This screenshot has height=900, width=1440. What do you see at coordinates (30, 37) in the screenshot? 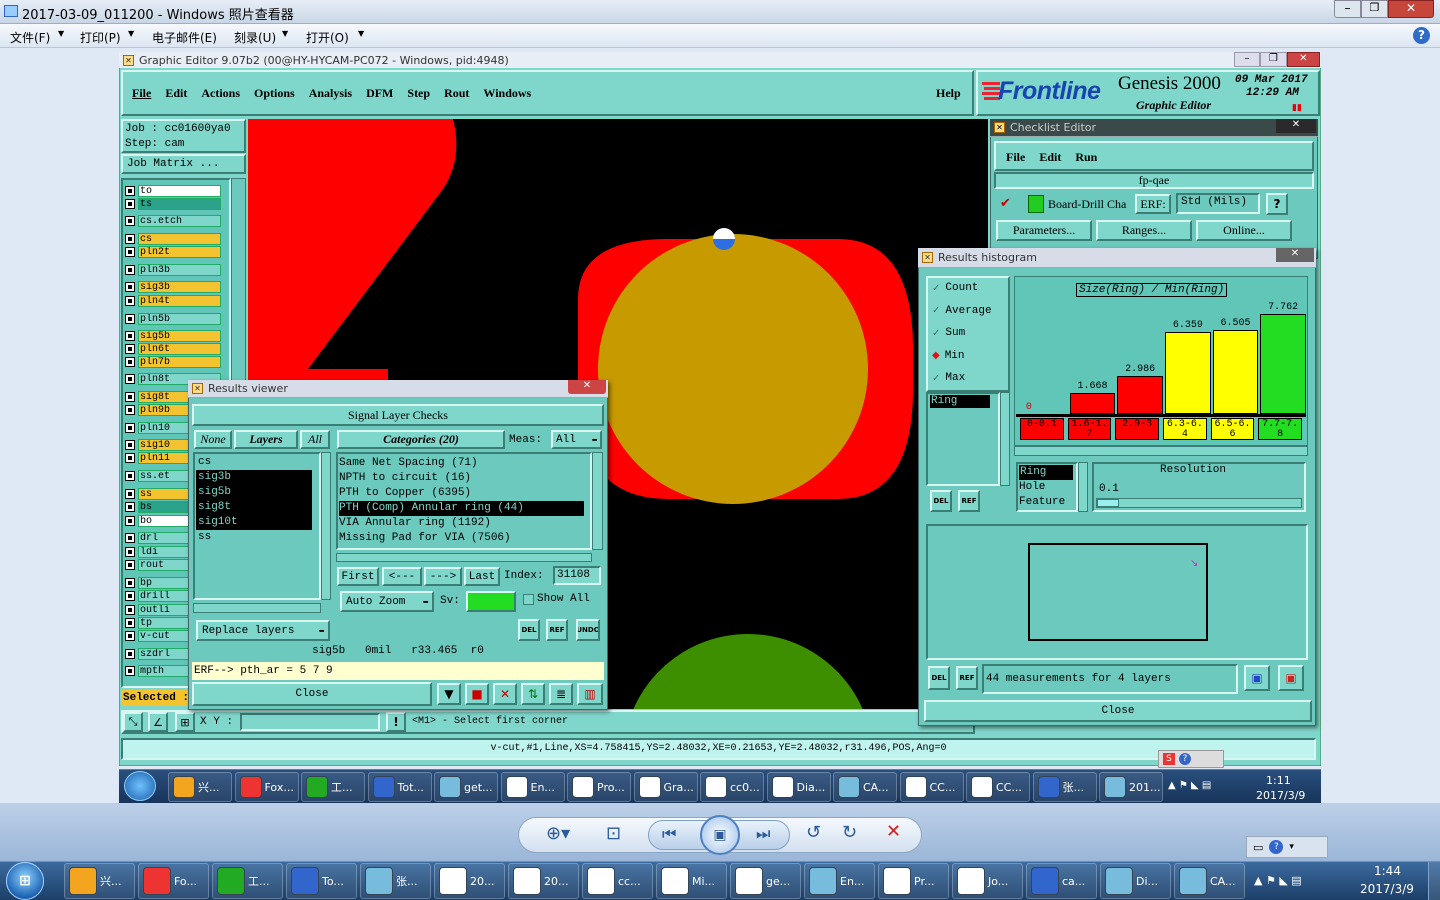
I see `viewer-menu-file: 文件(F)` at bounding box center [30, 37].